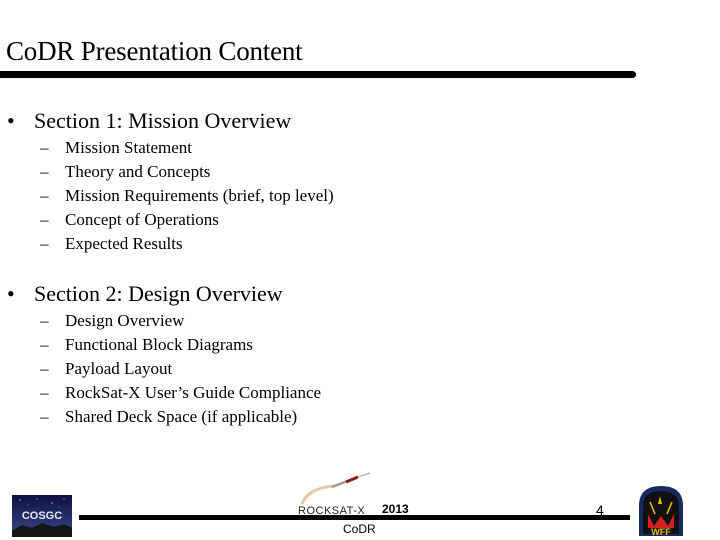  What do you see at coordinates (600, 510) in the screenshot?
I see `page-number: 4` at bounding box center [600, 510].